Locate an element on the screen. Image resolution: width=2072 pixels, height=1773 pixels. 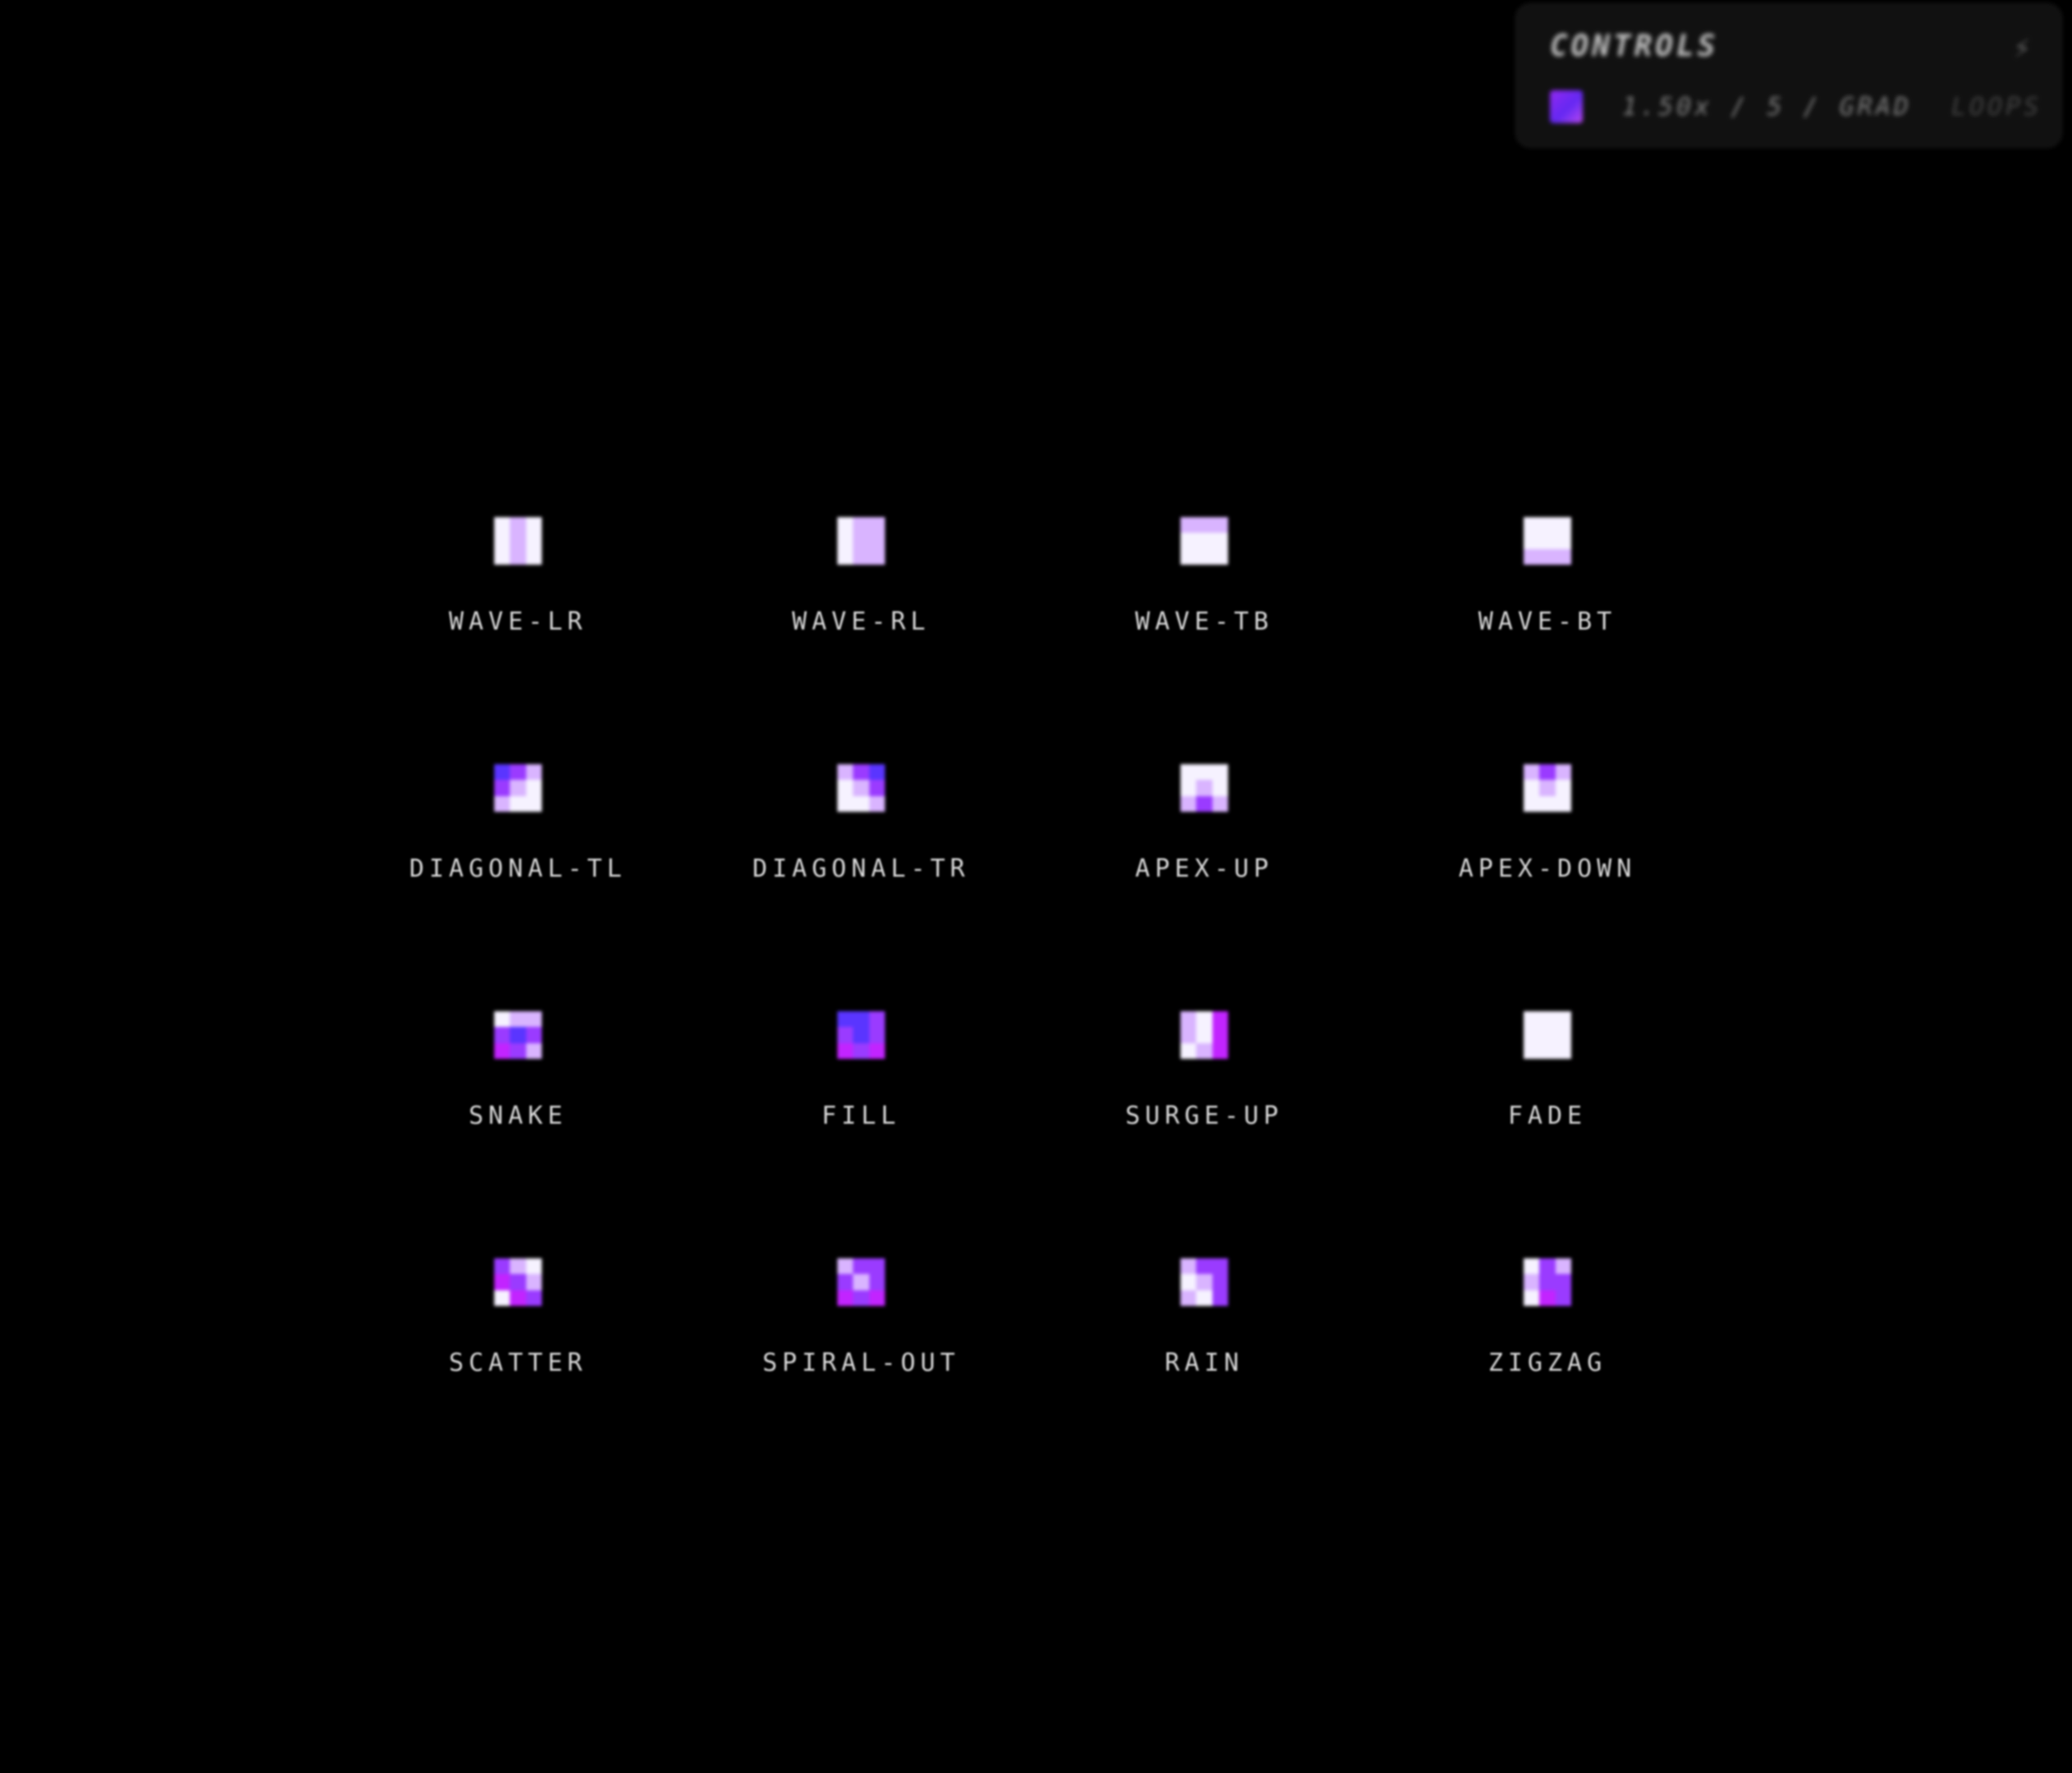
bolt-icon: ⚡ is located at coordinates (2022, 48).